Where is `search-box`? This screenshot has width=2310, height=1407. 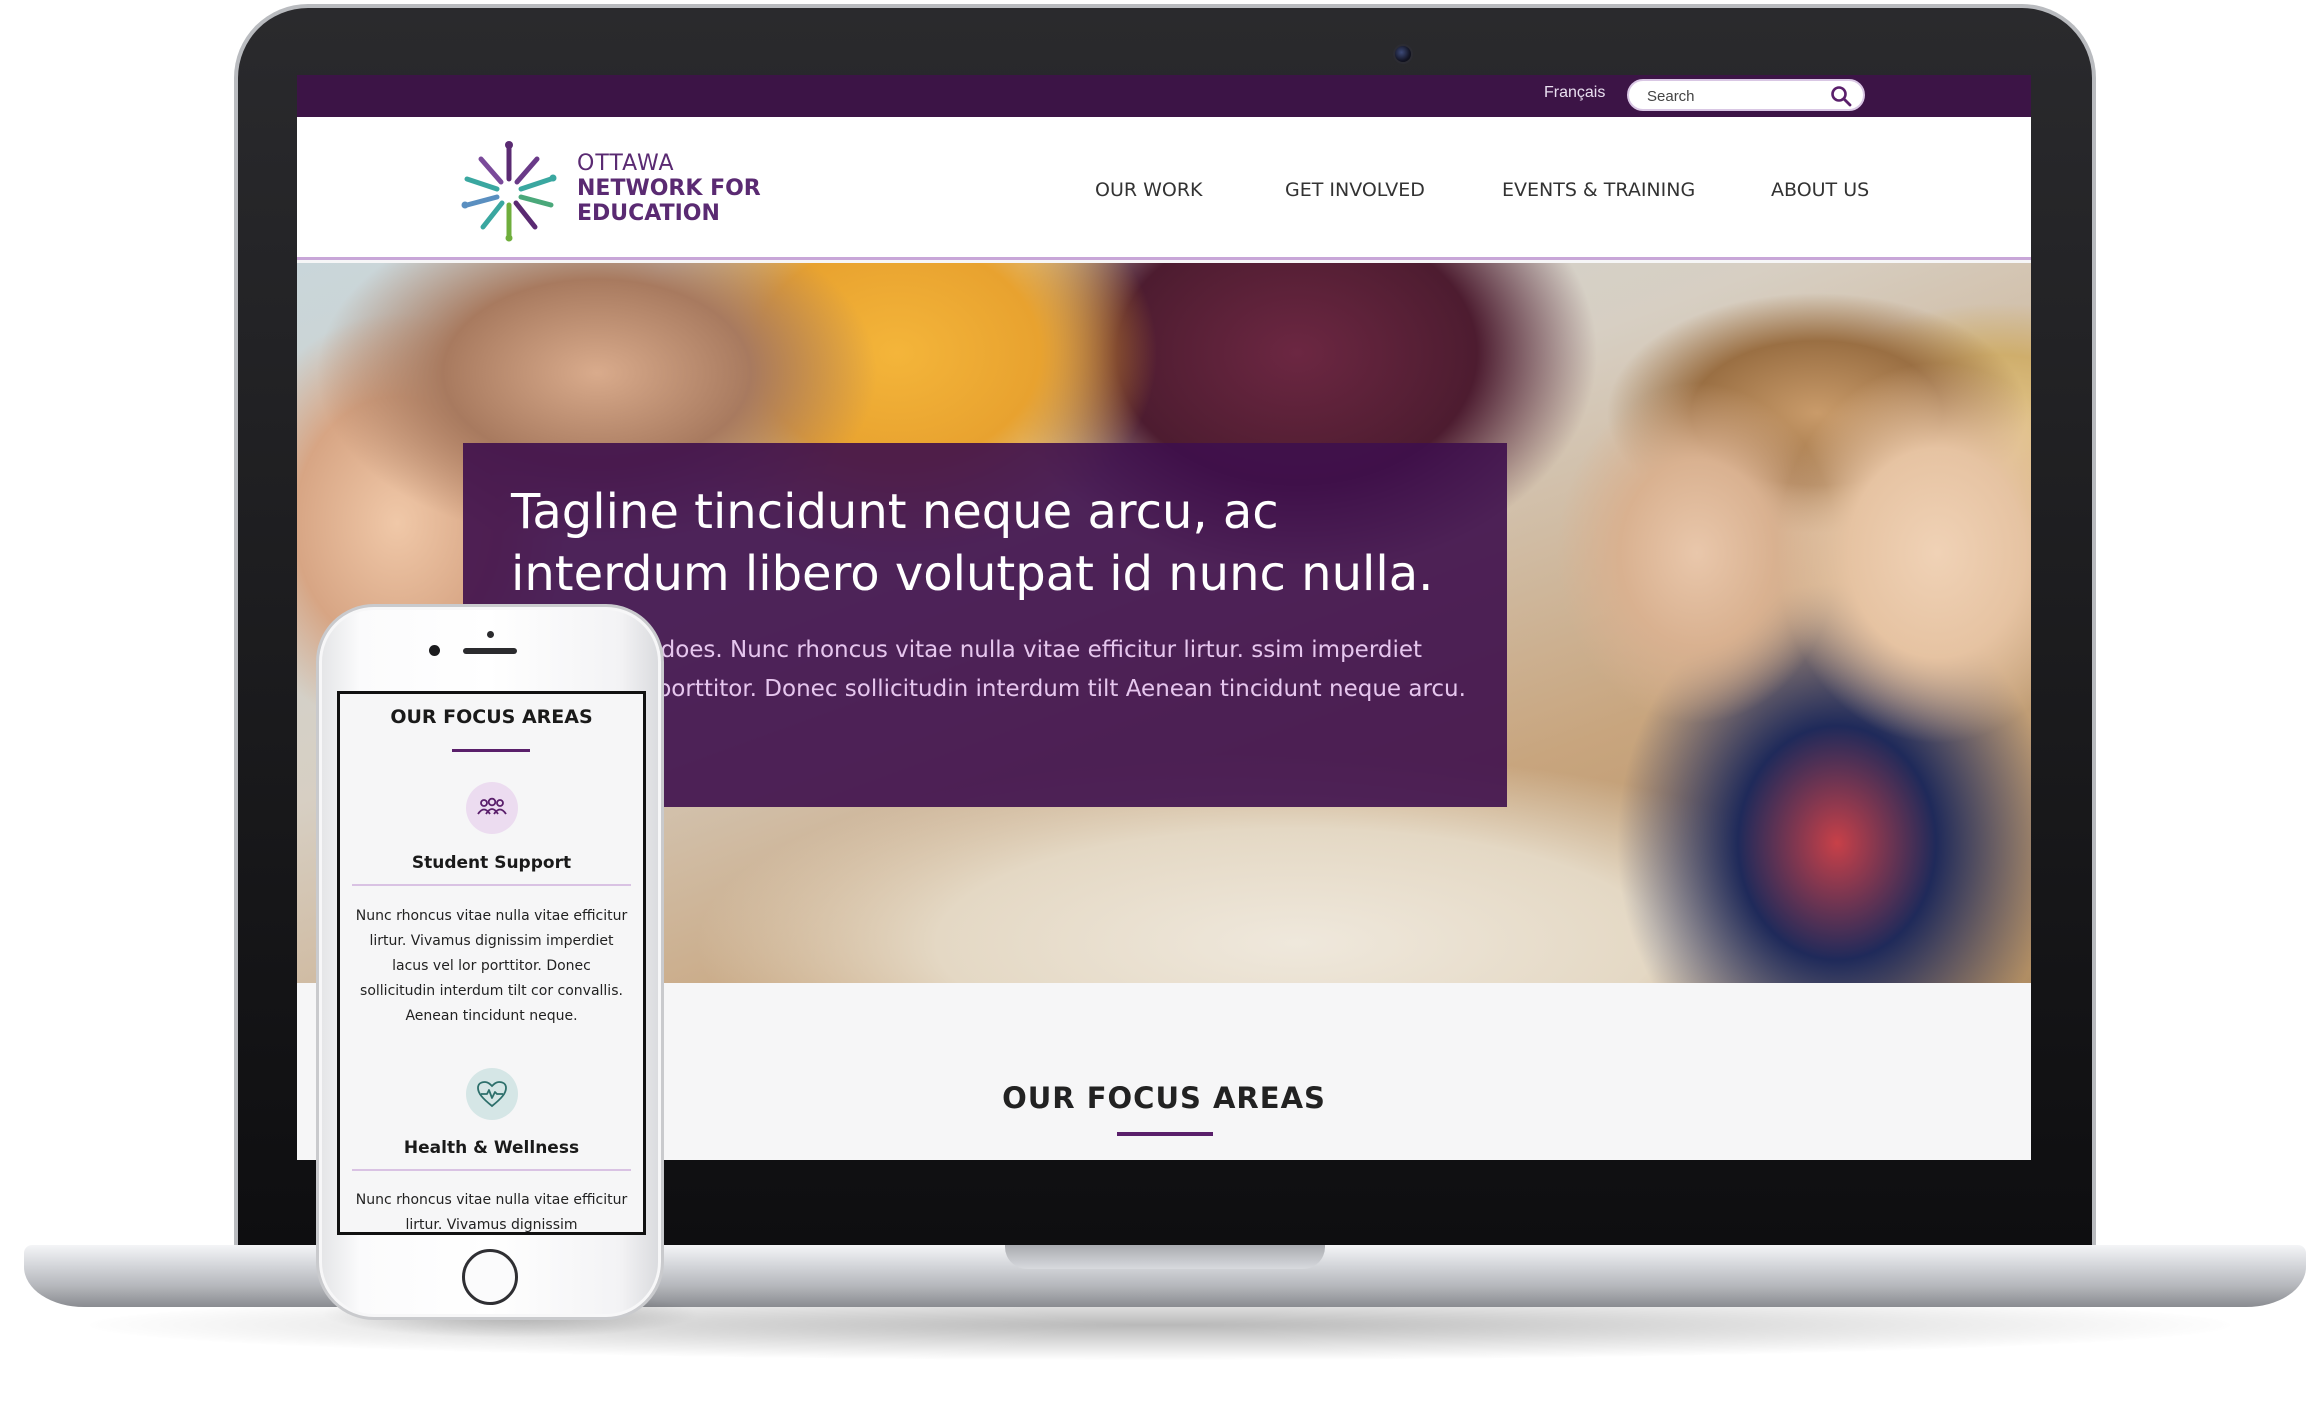
search-box is located at coordinates (1746, 95).